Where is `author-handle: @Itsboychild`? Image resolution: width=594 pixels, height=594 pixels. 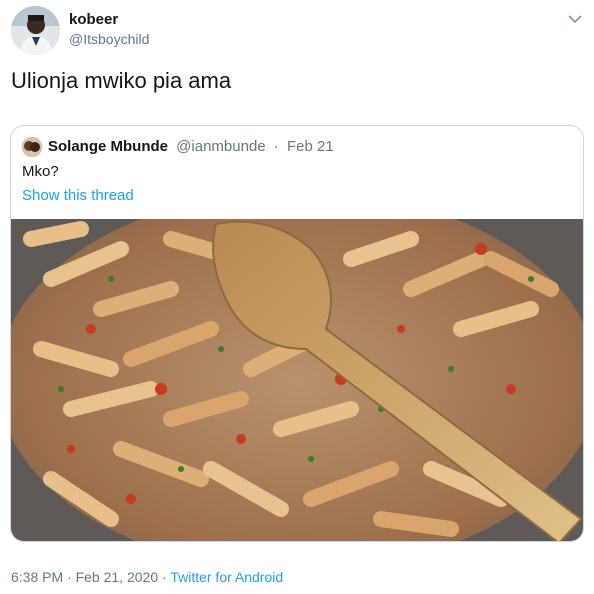 author-handle: @Itsboychild is located at coordinates (109, 39).